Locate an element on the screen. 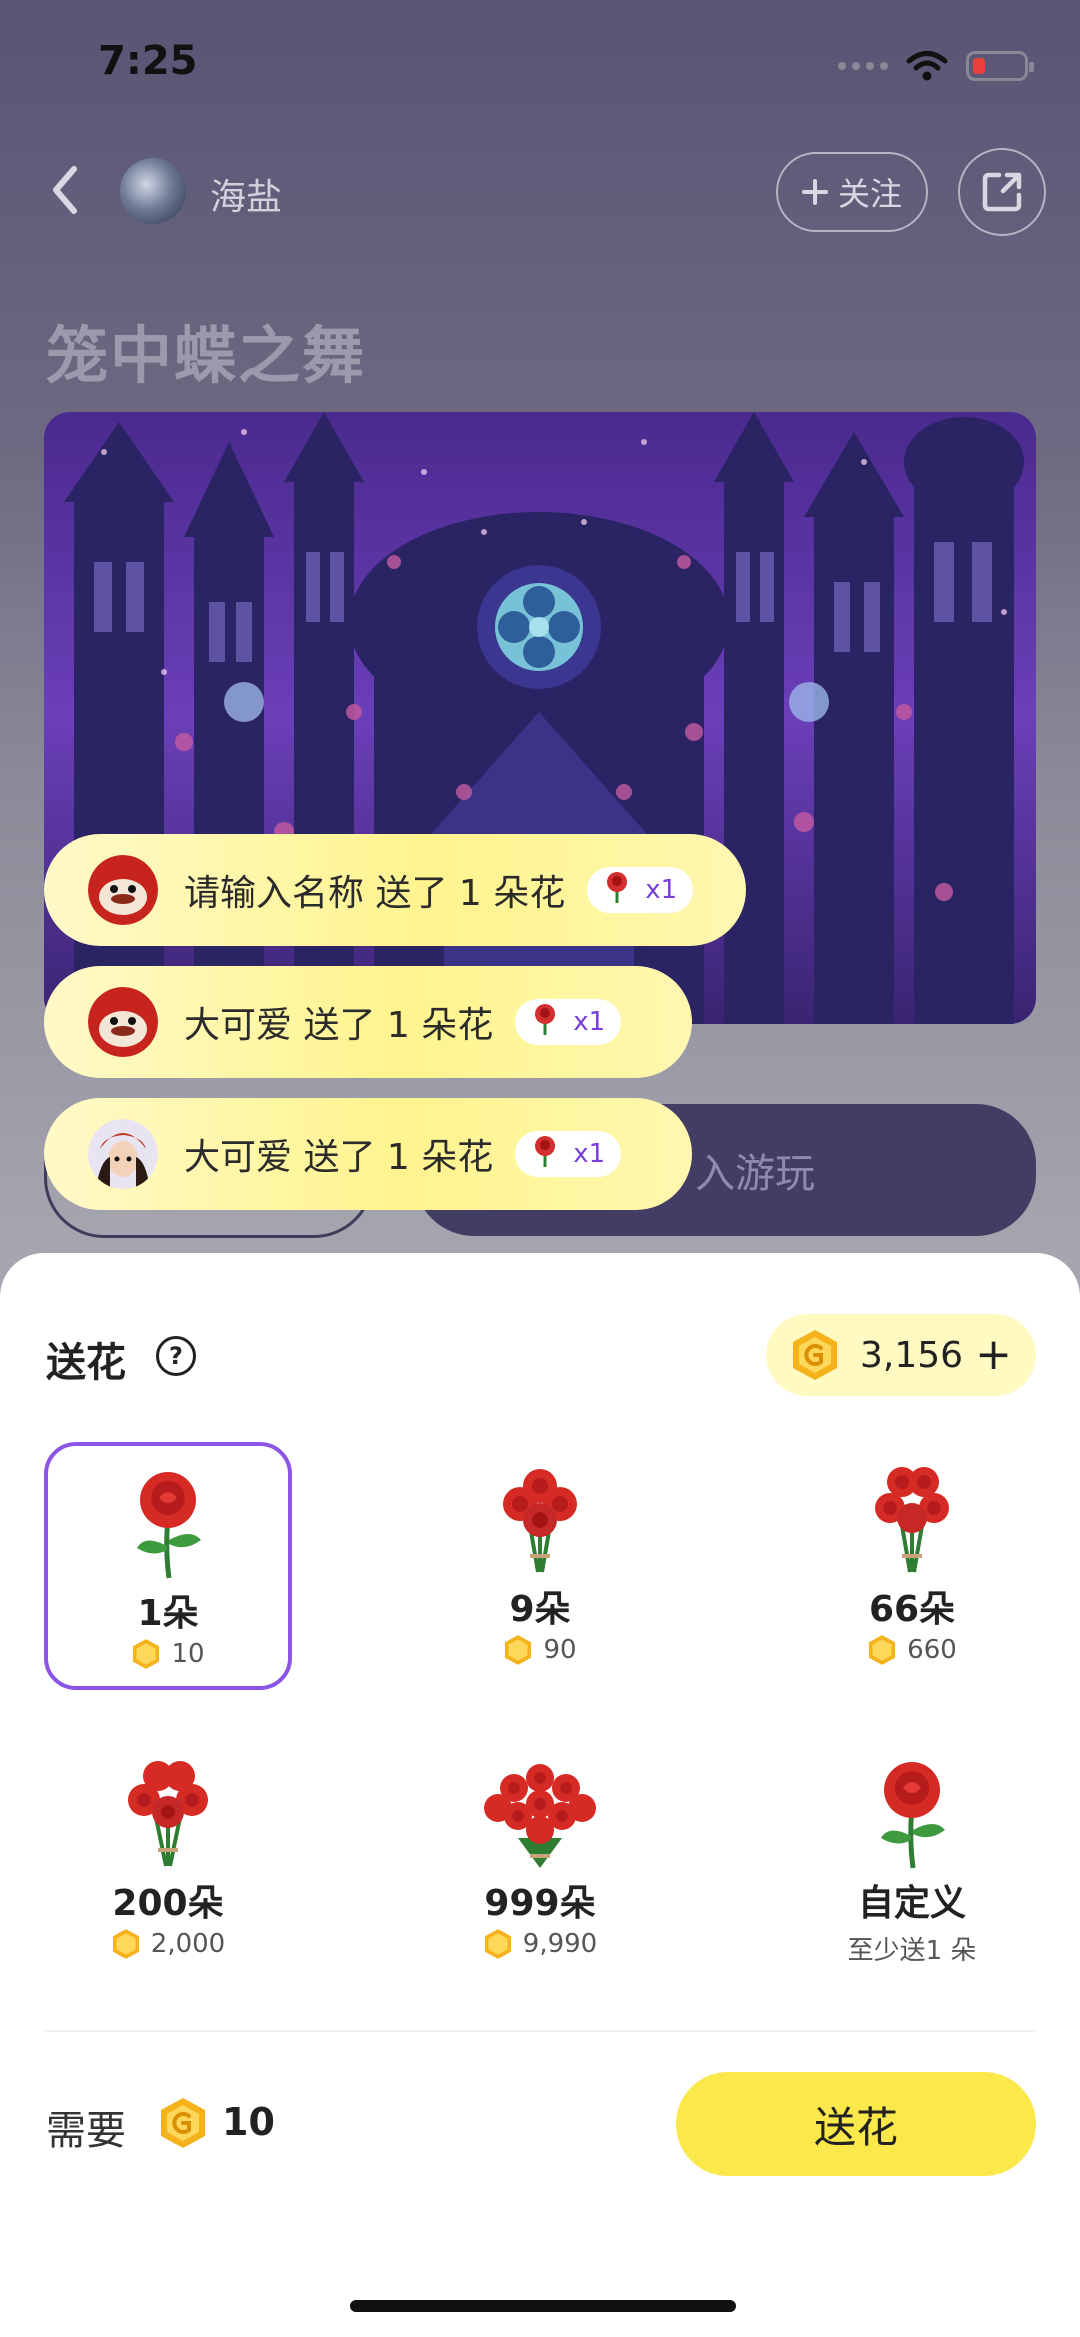  home-indicator is located at coordinates (543, 2306).